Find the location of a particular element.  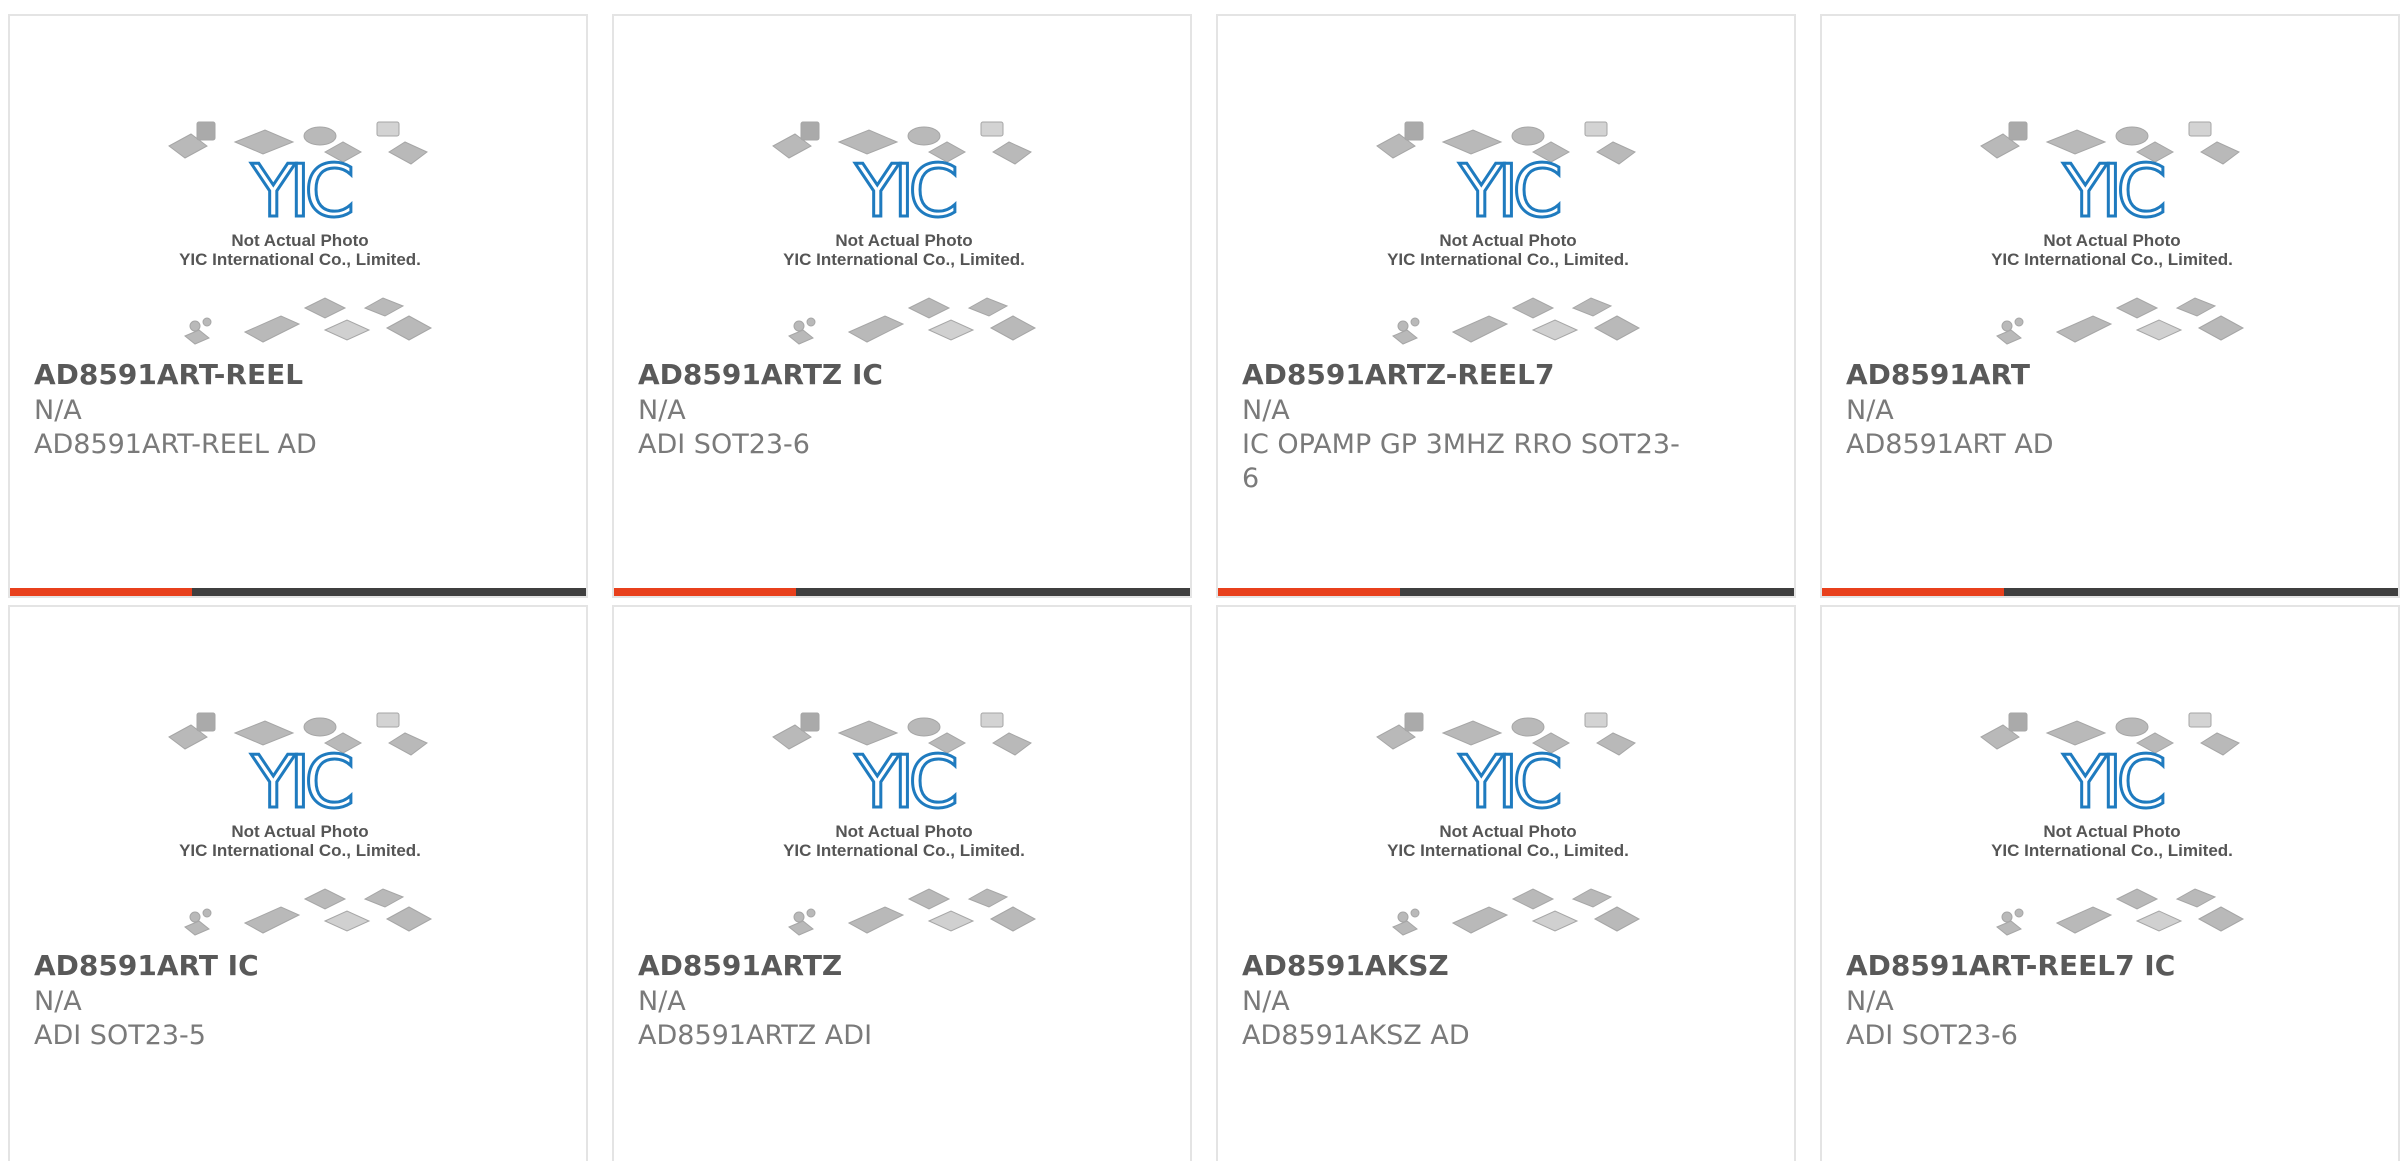

product-name: AD8591ARTZ IC is located at coordinates (760, 375).